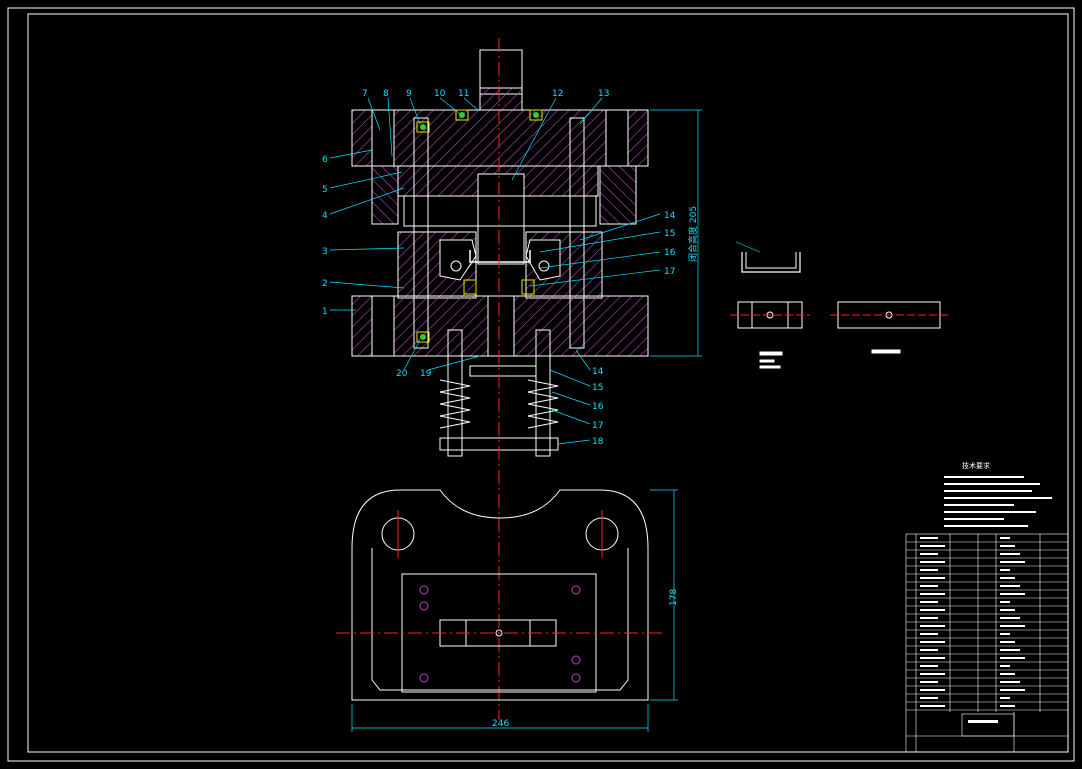  Describe the element at coordinates (402, 374) in the screenshot. I see `label-20: 20` at that location.